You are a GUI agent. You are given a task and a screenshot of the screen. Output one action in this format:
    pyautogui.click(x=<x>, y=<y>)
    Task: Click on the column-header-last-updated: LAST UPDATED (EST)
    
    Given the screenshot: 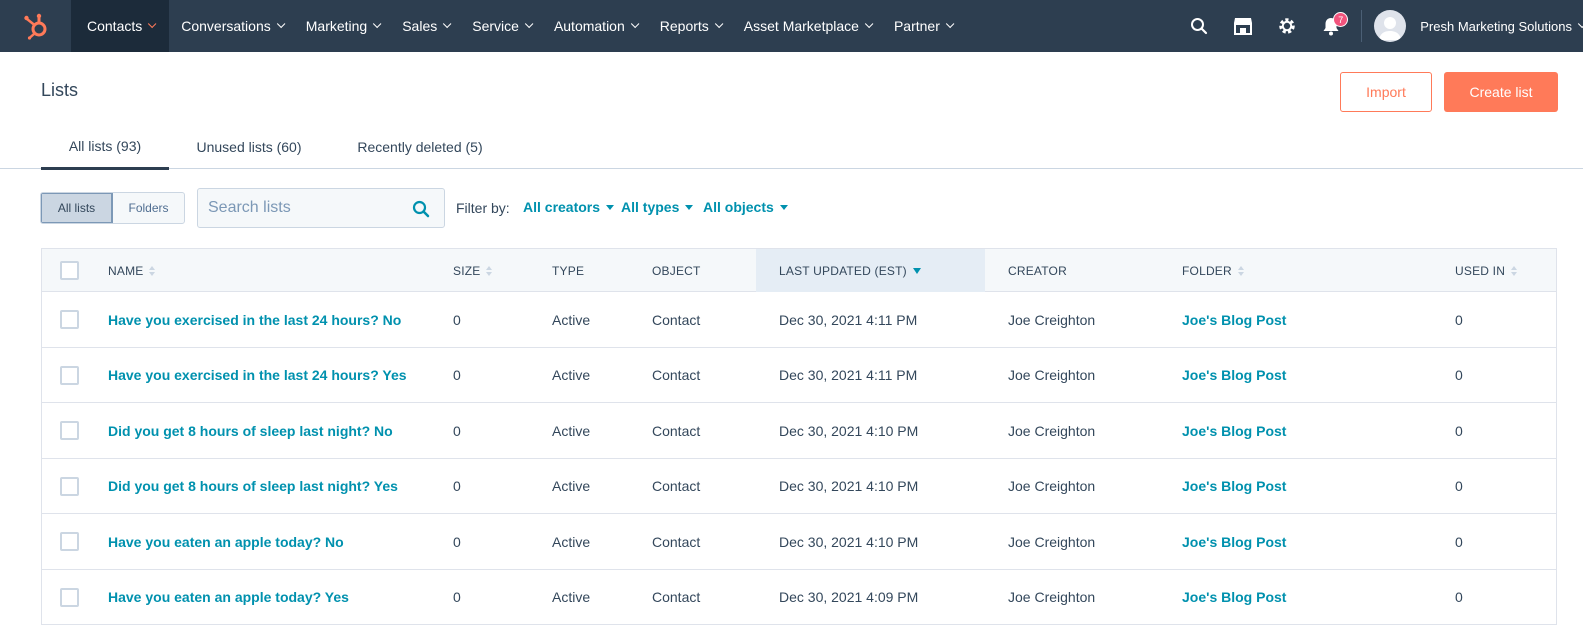 What is the action you would take?
    pyautogui.click(x=870, y=270)
    